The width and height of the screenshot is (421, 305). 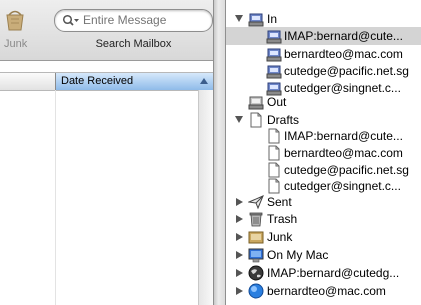 I want to click on junk-bag-icon, so click(x=15, y=20).